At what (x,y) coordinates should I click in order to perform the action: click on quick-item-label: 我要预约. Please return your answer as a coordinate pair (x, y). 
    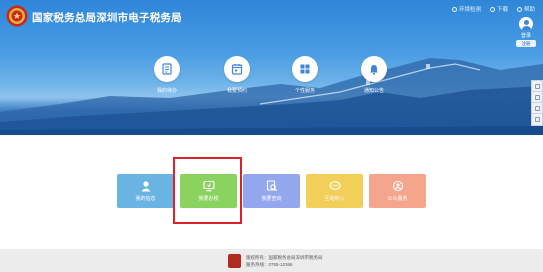
    Looking at the image, I should click on (236, 91).